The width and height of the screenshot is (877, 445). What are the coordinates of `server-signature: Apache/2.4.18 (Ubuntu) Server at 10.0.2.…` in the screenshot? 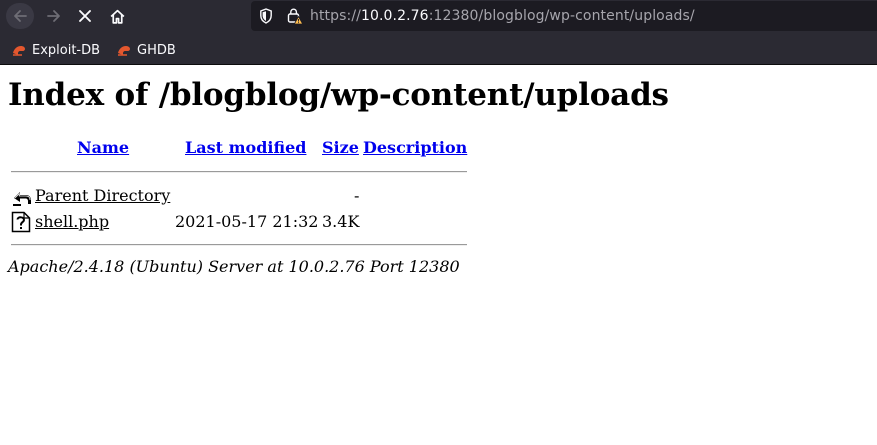 It's located at (234, 266).